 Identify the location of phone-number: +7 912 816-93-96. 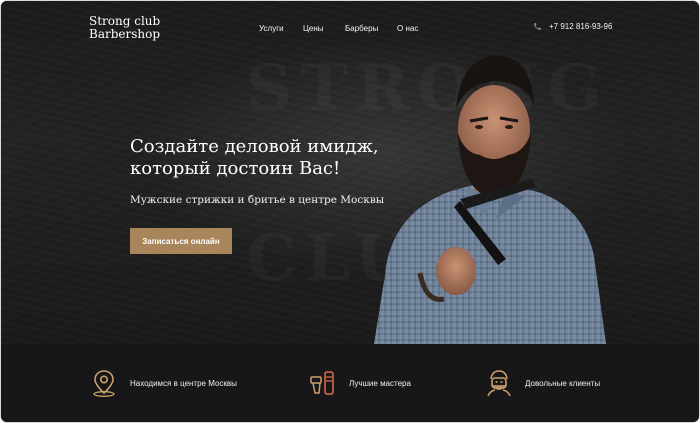
(581, 26).